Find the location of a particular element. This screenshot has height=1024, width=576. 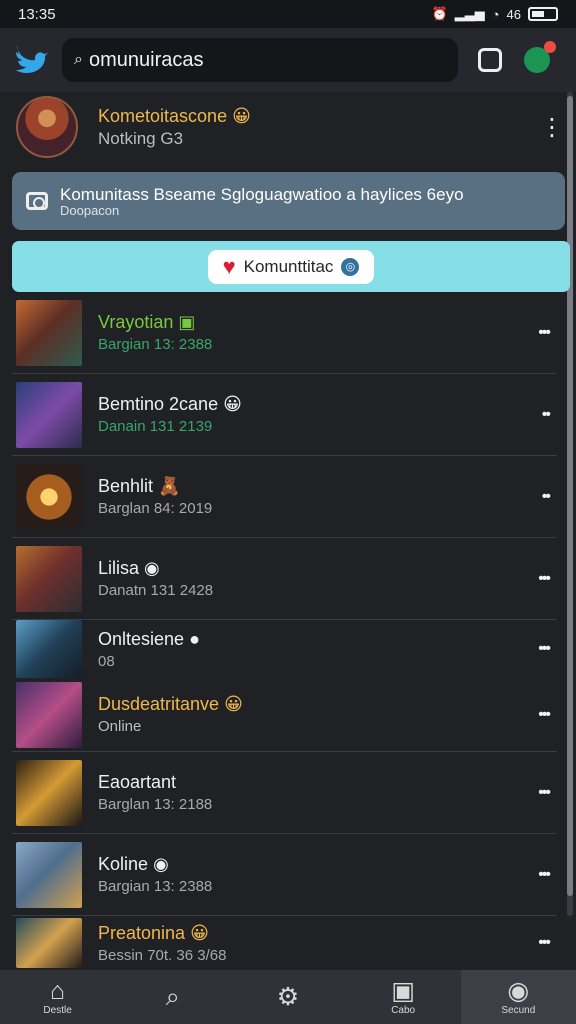

nav-settings: ⚙ is located at coordinates (287, 997).